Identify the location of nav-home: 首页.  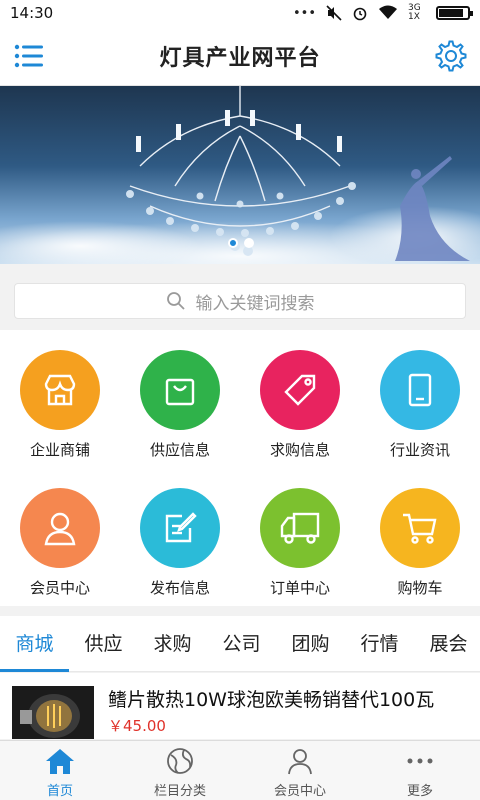
(60, 770).